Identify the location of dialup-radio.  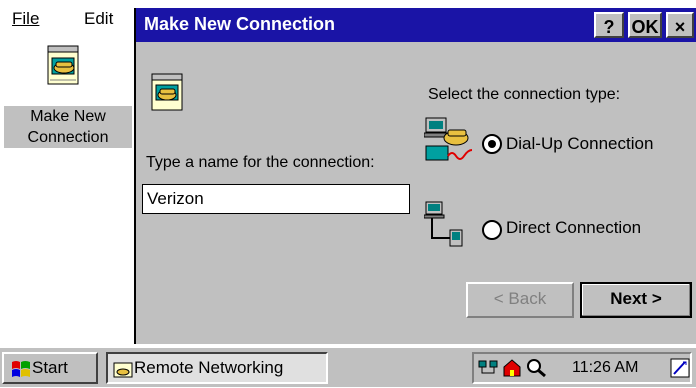
(492, 144).